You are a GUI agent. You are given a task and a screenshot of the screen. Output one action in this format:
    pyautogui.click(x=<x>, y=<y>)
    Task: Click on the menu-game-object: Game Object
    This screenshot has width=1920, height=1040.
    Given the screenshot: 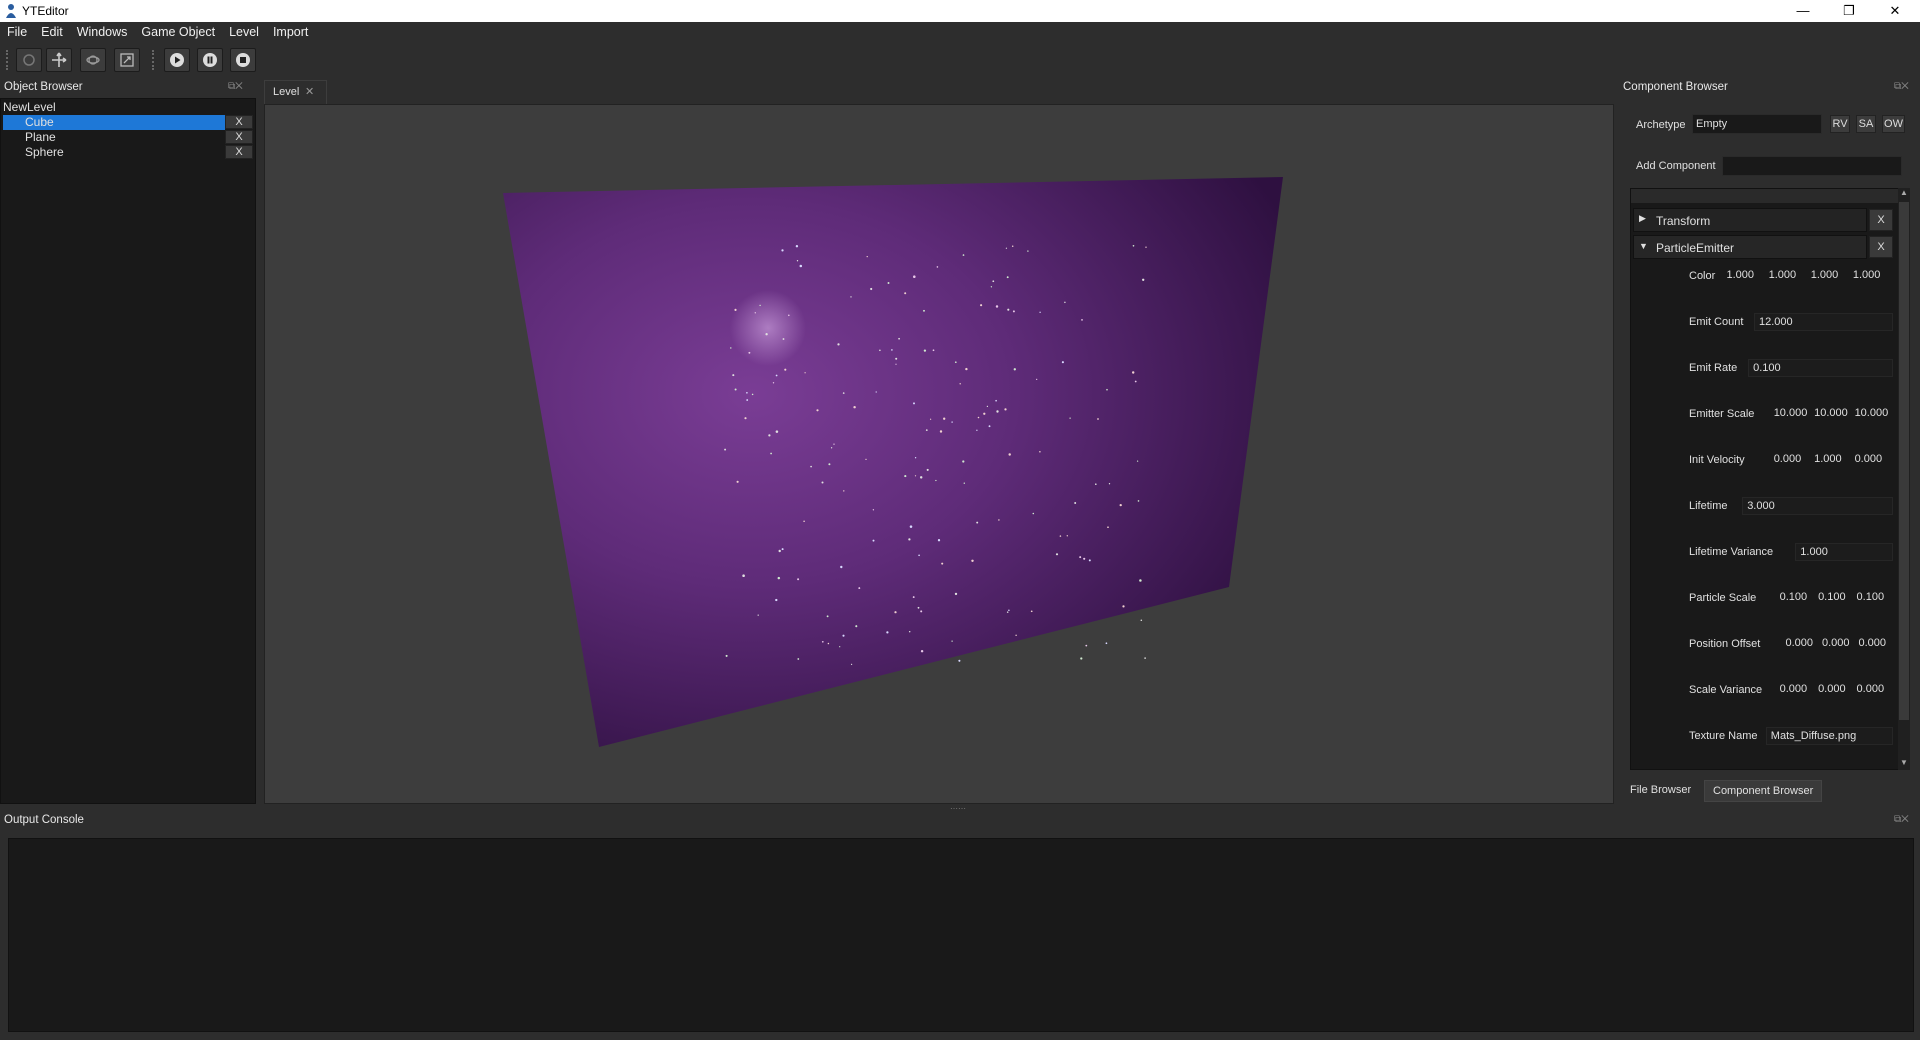 What is the action you would take?
    pyautogui.click(x=178, y=32)
    